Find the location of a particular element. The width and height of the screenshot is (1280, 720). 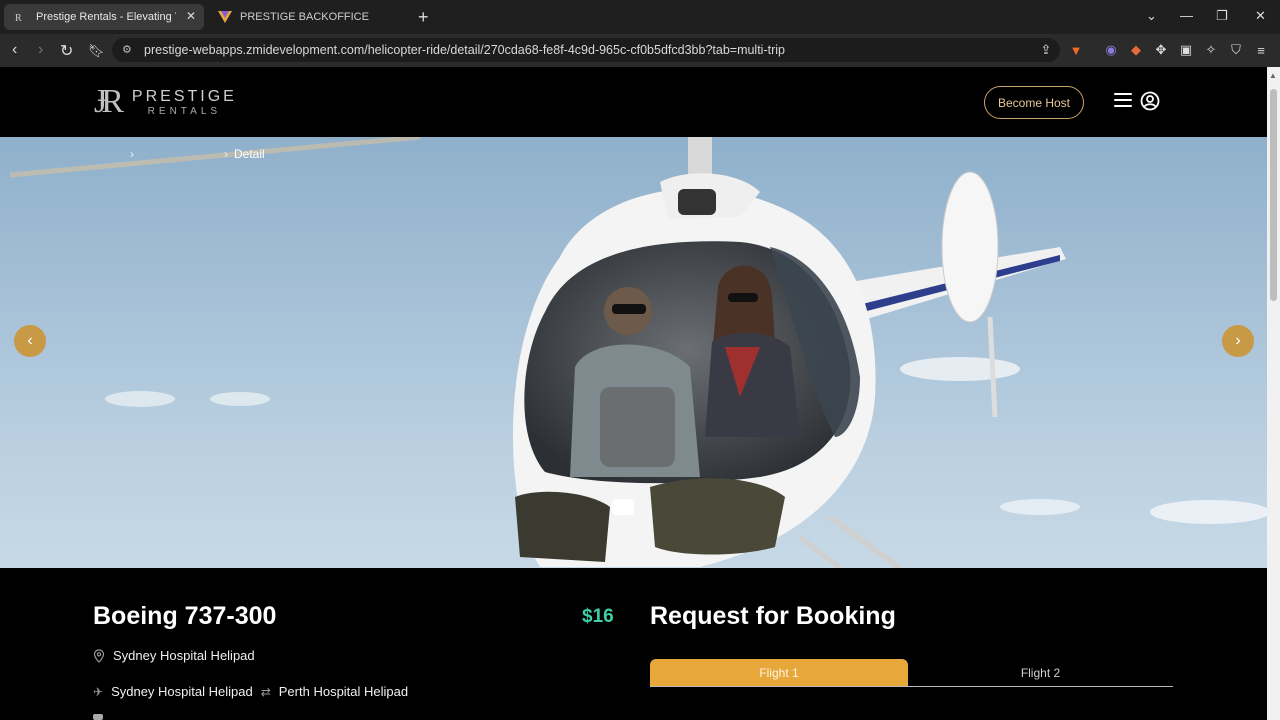

listing-price: $16 is located at coordinates (598, 616).